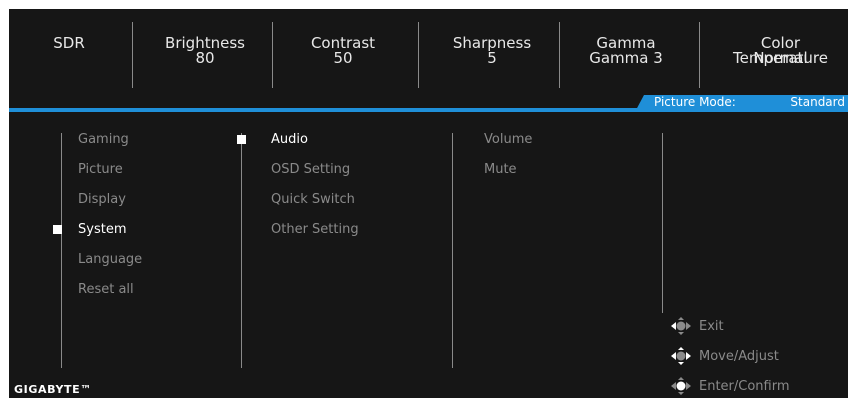  Describe the element at coordinates (106, 289) in the screenshot. I see `main-menu-item-reset-all: Reset all` at that location.